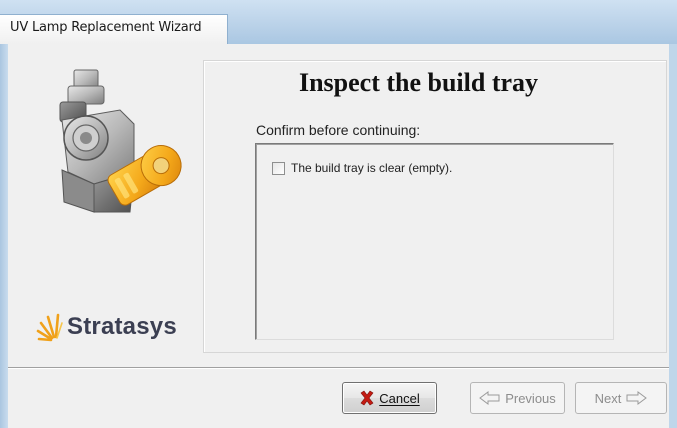 The image size is (677, 428). What do you see at coordinates (490, 398) in the screenshot?
I see `previous-arrow-icon` at bounding box center [490, 398].